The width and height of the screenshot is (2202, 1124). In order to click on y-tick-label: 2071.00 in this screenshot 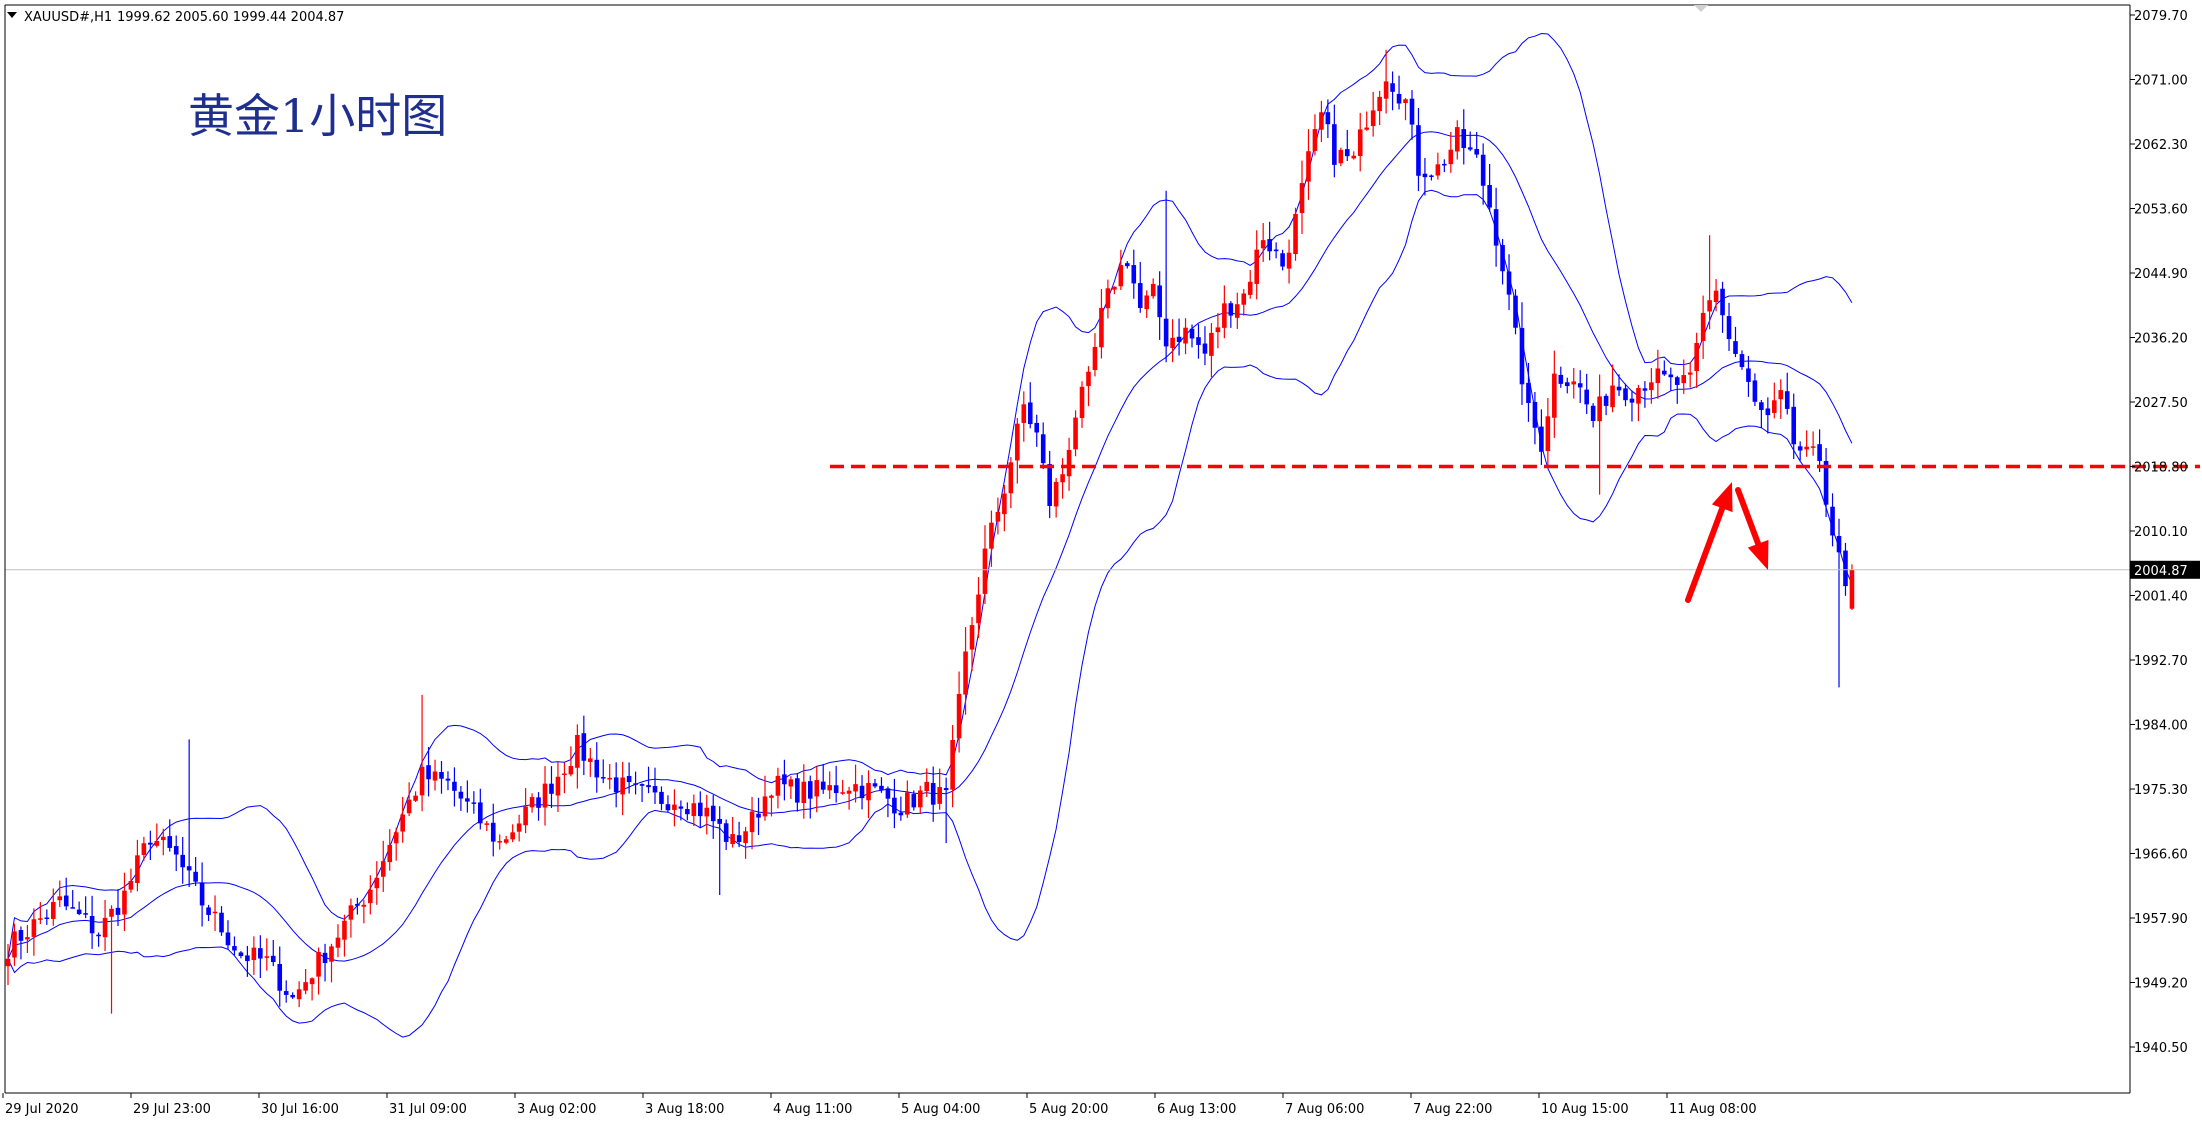, I will do `click(2161, 81)`.